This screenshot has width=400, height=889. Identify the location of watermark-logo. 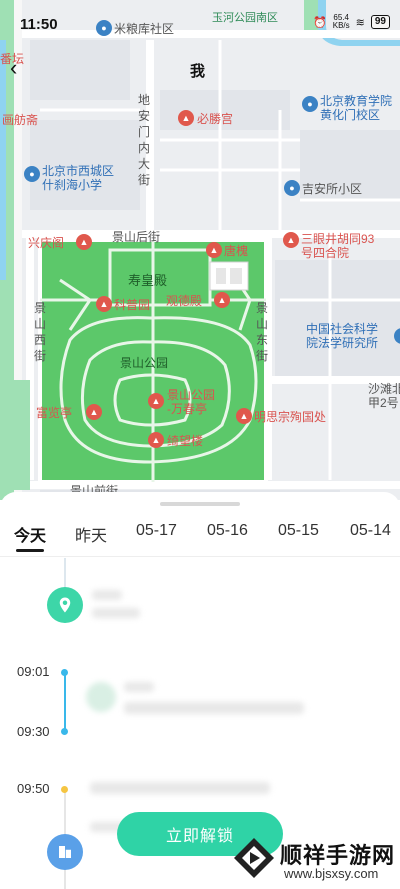
(254, 858).